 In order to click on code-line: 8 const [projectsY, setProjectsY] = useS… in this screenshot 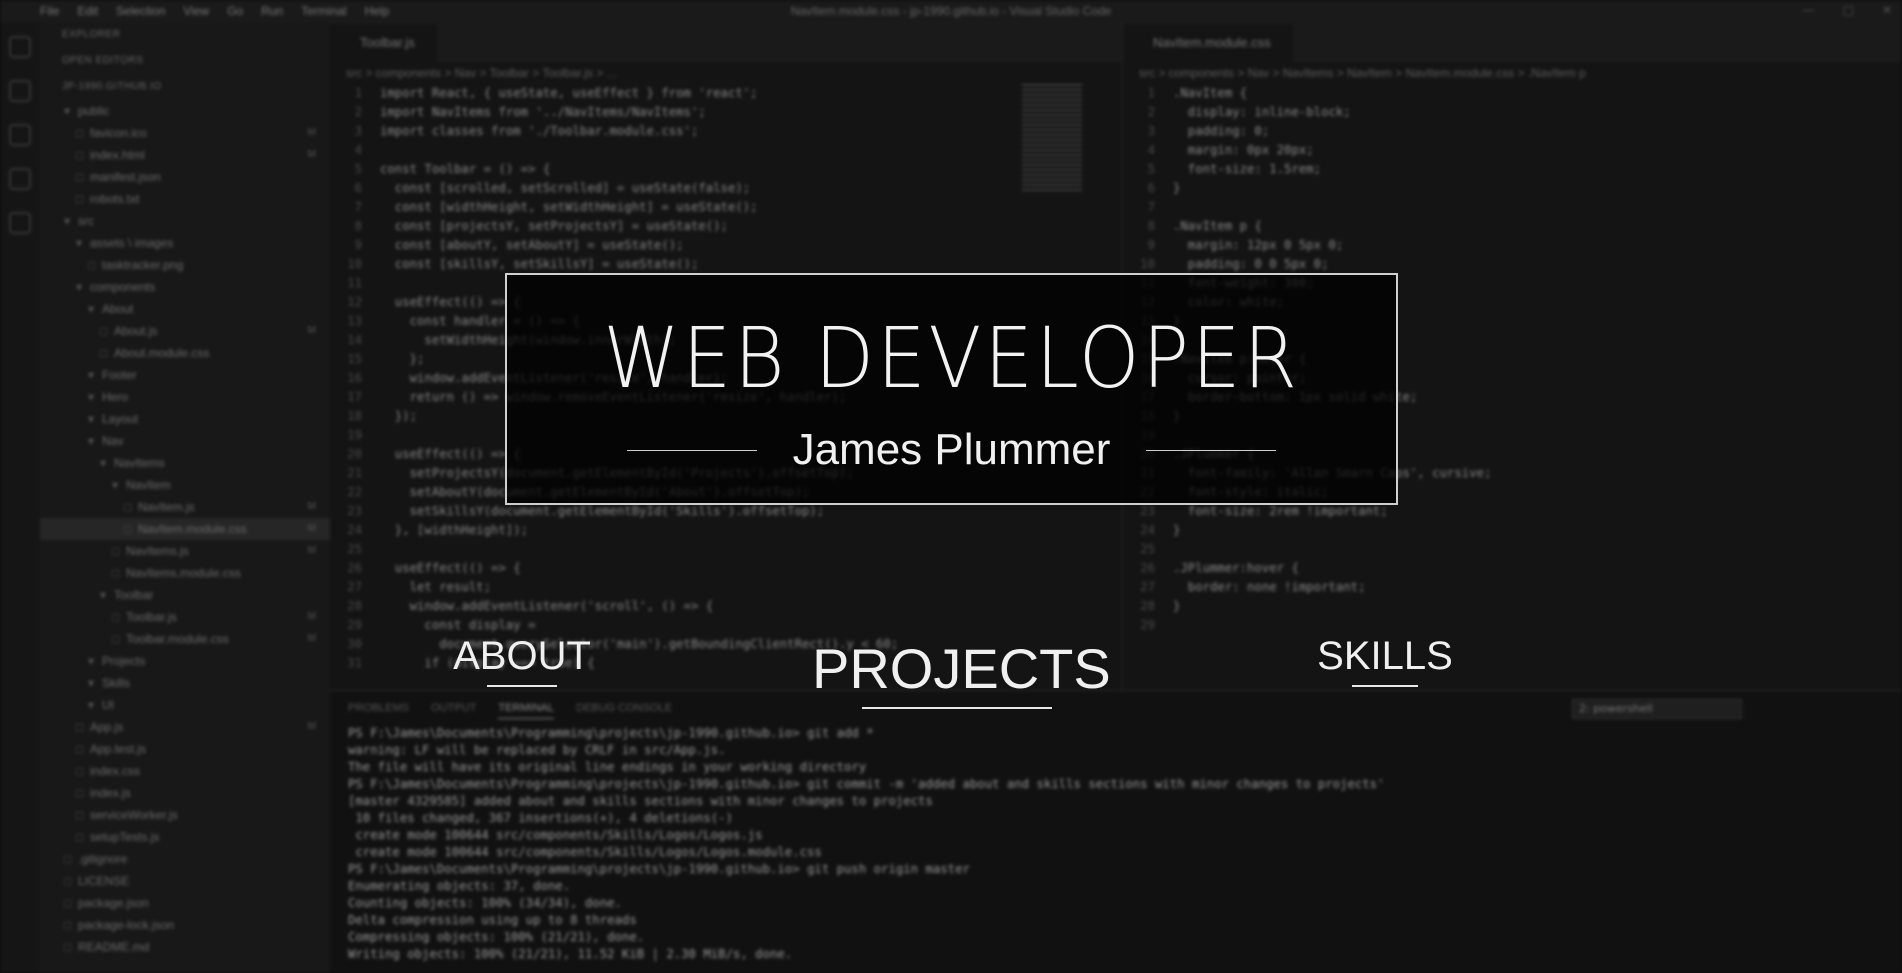, I will do `click(726, 226)`.